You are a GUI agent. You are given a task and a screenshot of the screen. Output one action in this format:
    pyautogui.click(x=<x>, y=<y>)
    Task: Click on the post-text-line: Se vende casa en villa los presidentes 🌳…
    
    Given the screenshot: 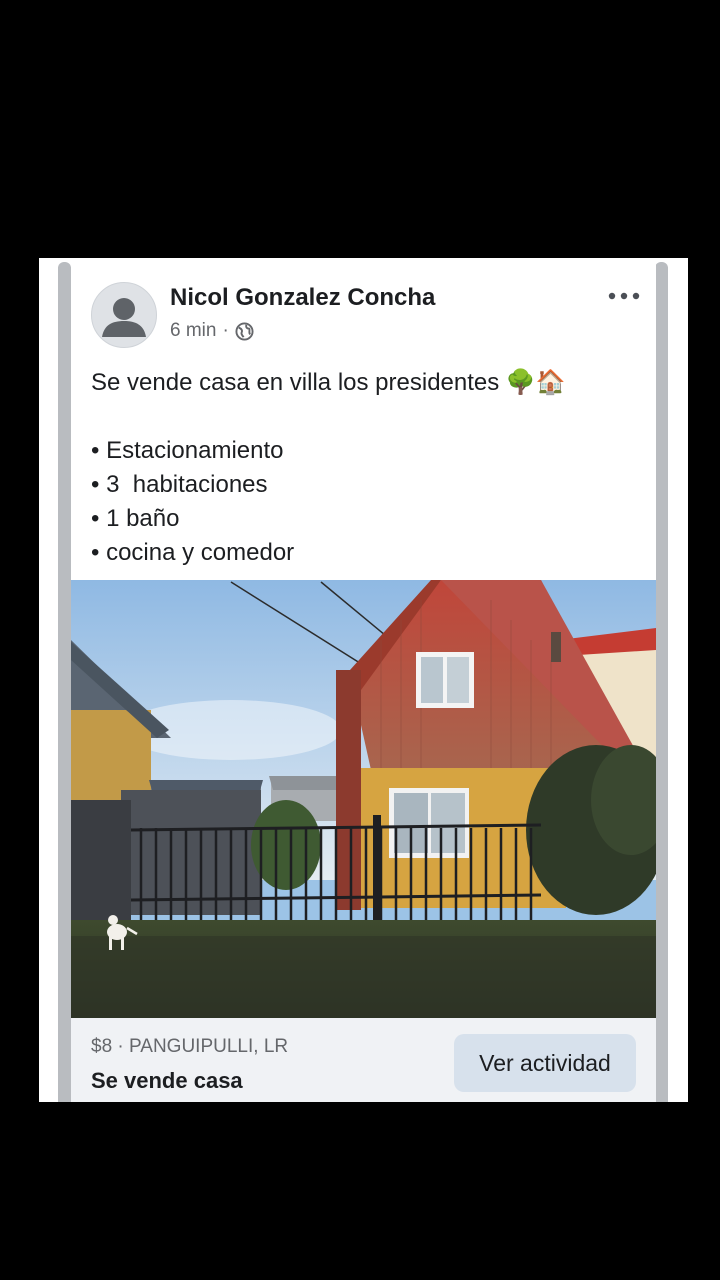 What is the action you would take?
    pyautogui.click(x=328, y=382)
    